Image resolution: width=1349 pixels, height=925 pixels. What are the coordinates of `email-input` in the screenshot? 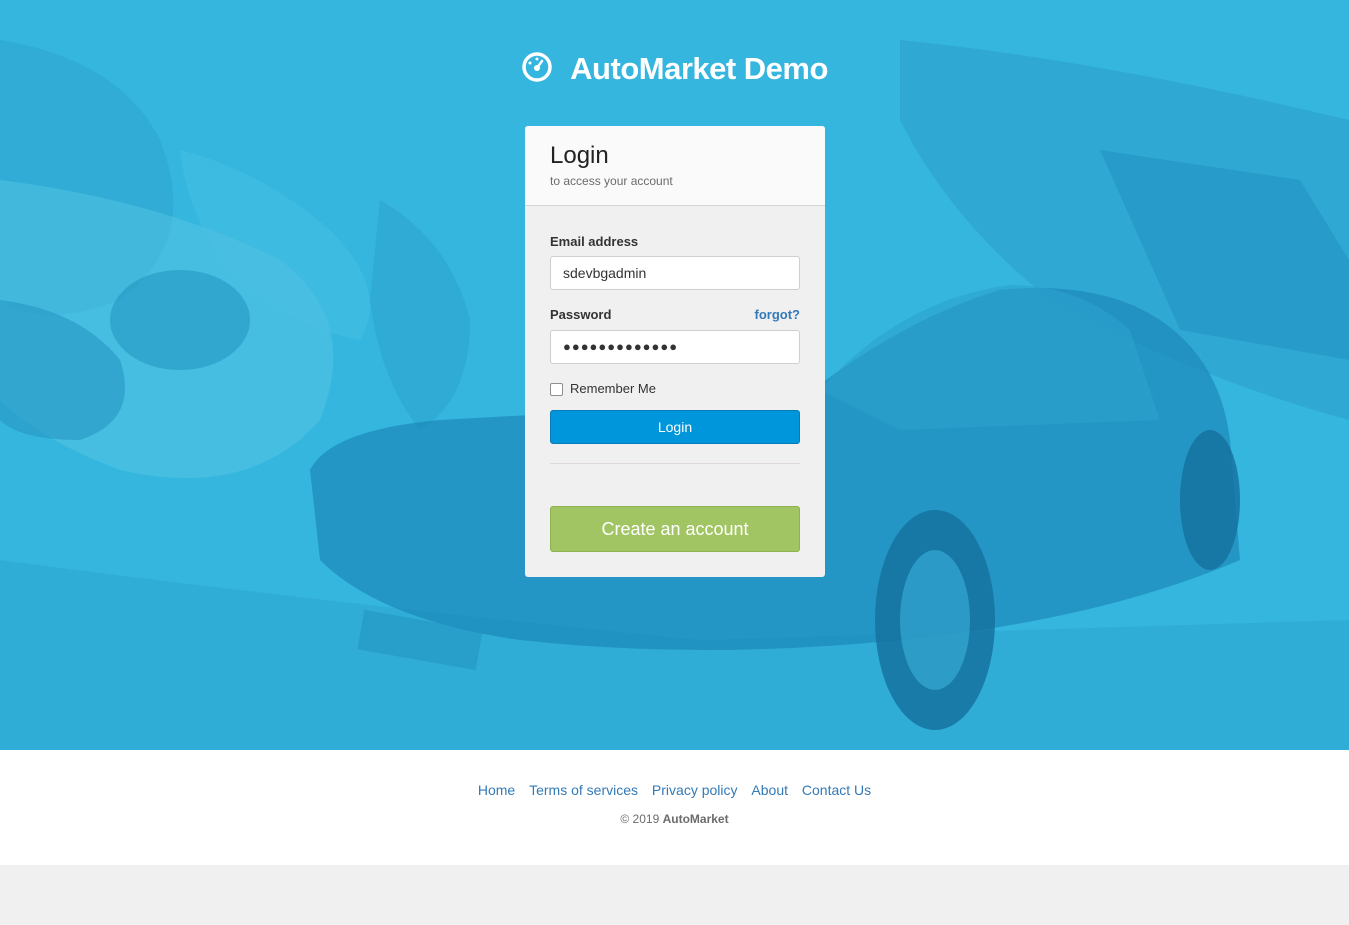 It's located at (675, 273).